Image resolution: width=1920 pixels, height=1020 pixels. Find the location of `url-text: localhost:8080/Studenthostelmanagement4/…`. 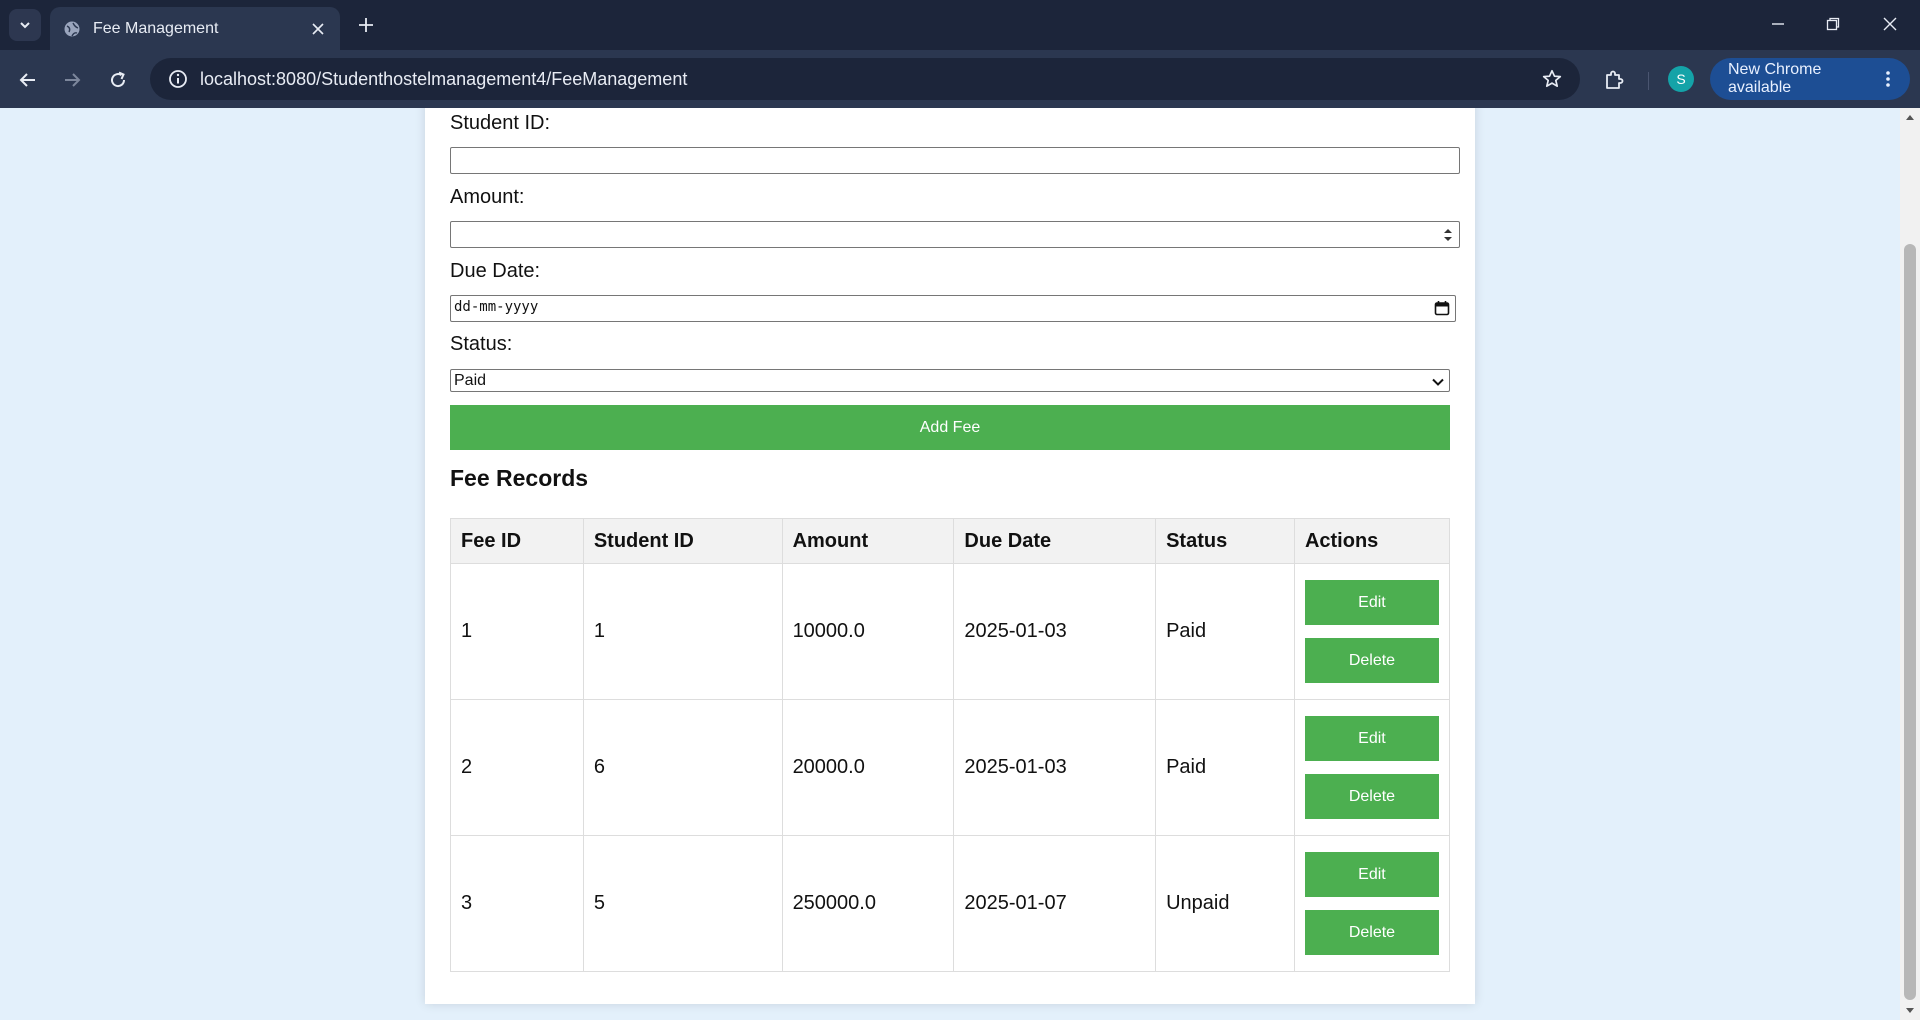

url-text: localhost:8080/Studenthostelmanagement4/… is located at coordinates (865, 79).